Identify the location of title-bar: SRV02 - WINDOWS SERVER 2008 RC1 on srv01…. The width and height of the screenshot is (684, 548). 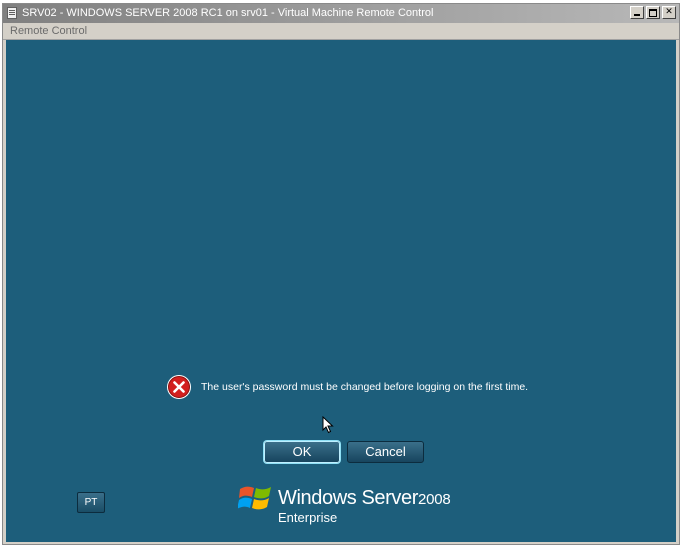
(341, 13).